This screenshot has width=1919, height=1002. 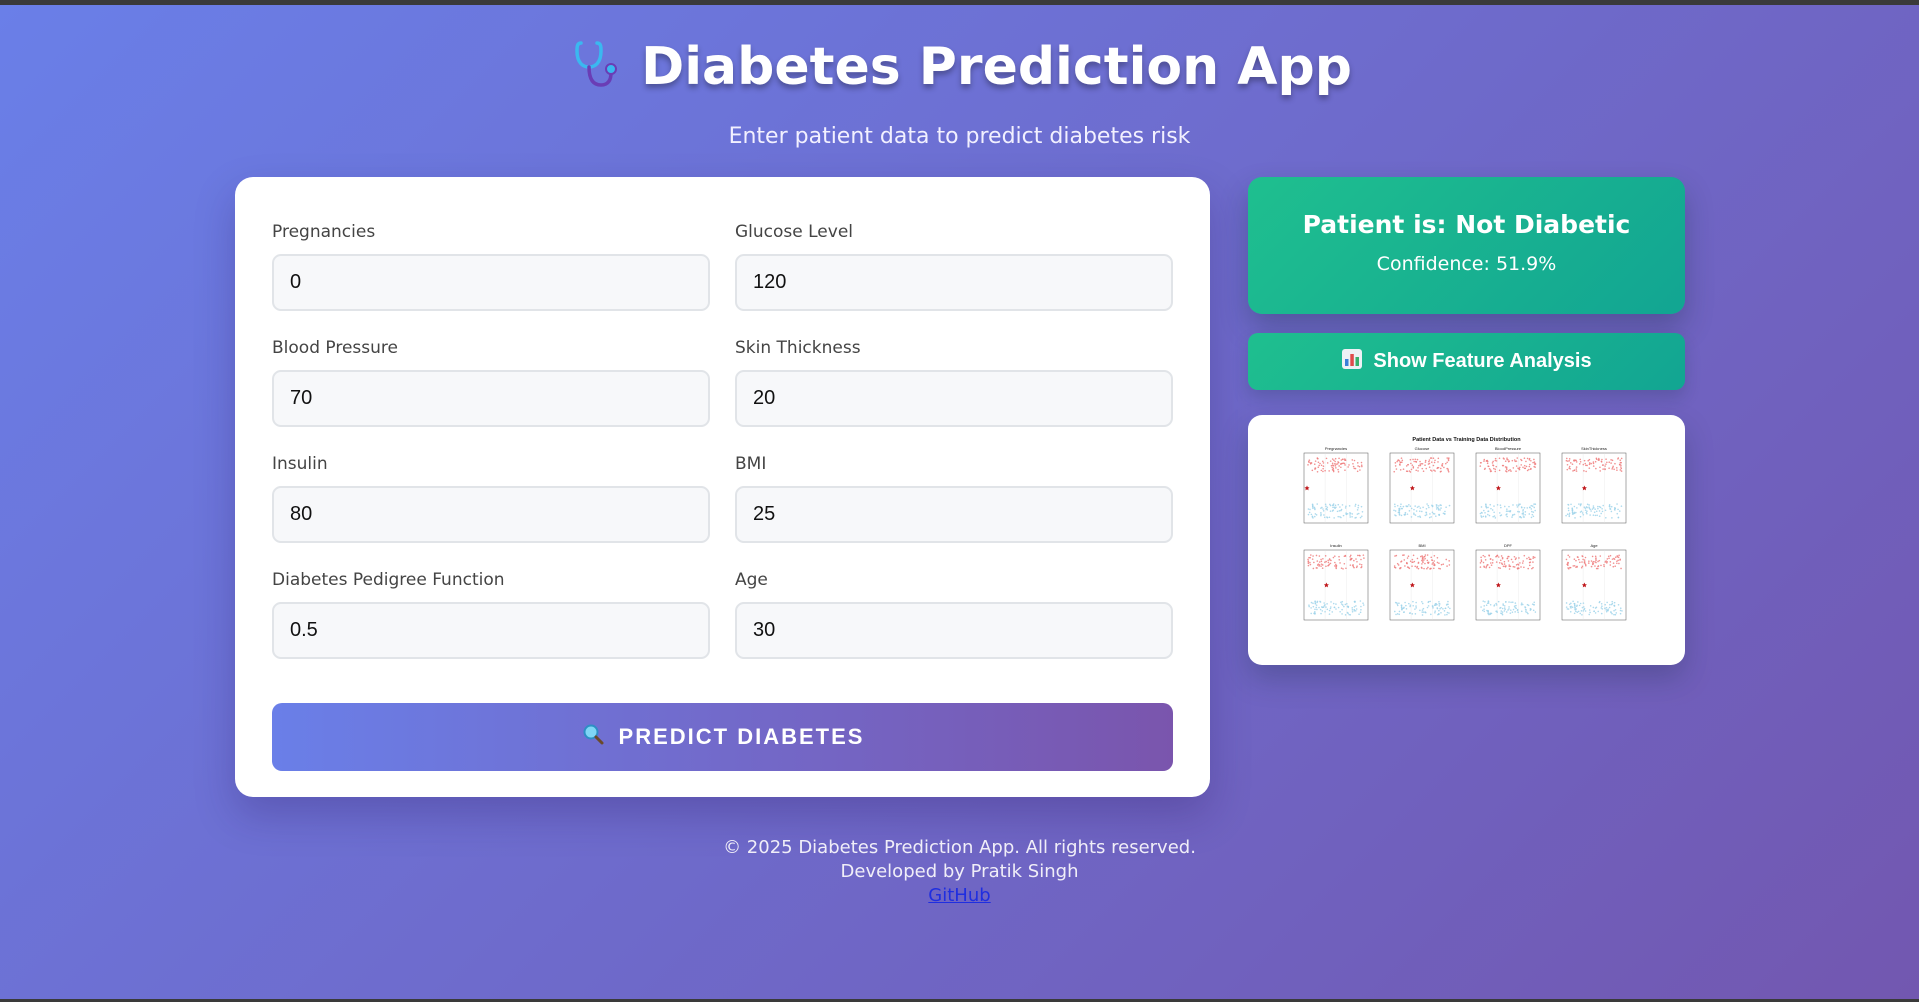 I want to click on plot-panel-title: Age, so click(x=1594, y=545).